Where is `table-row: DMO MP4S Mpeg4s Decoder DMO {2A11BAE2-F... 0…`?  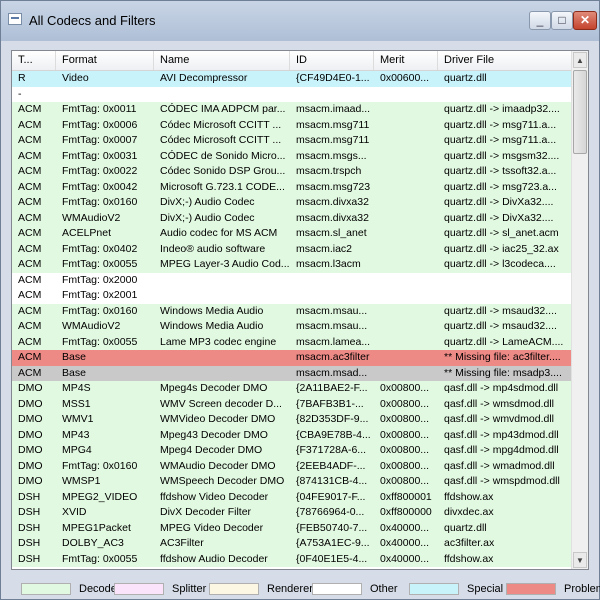
table-row: DMO MP4S Mpeg4s Decoder DMO {2A11BAE2-F... 0… is located at coordinates (291, 389).